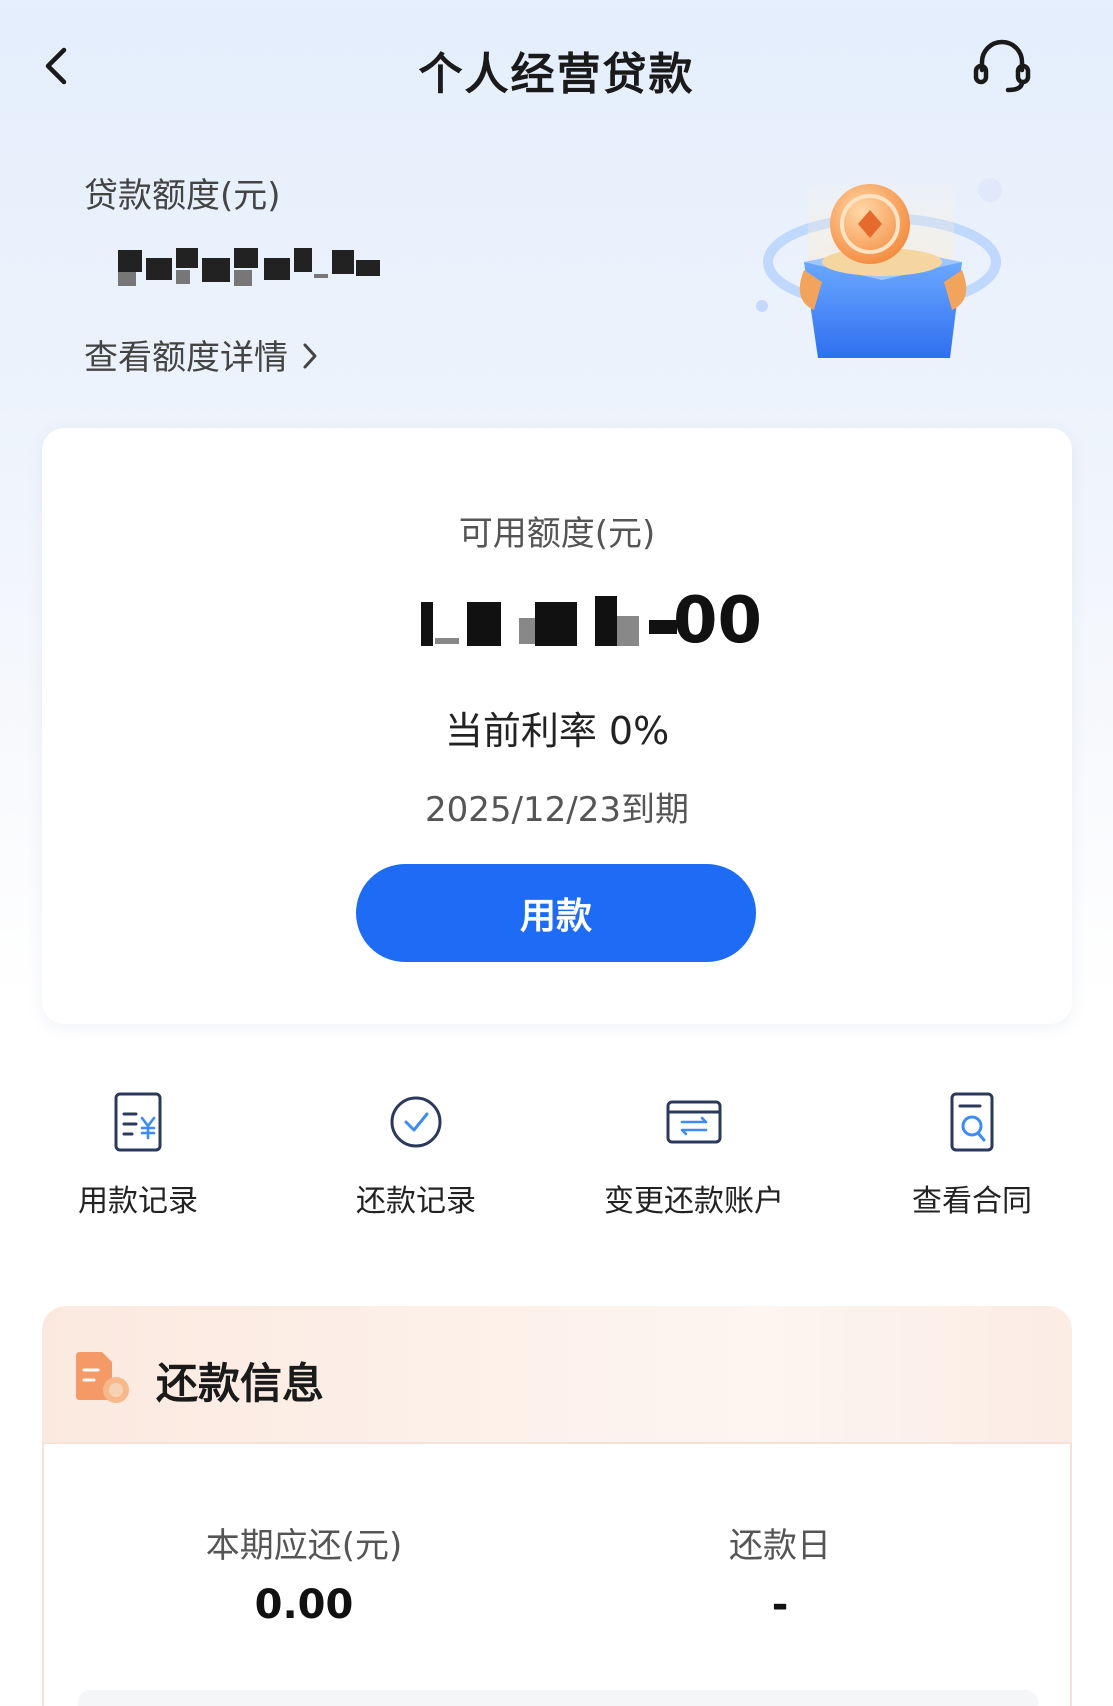 This screenshot has height=1706, width=1113. What do you see at coordinates (718, 621) in the screenshot?
I see `available-limit-value-tail: 00` at bounding box center [718, 621].